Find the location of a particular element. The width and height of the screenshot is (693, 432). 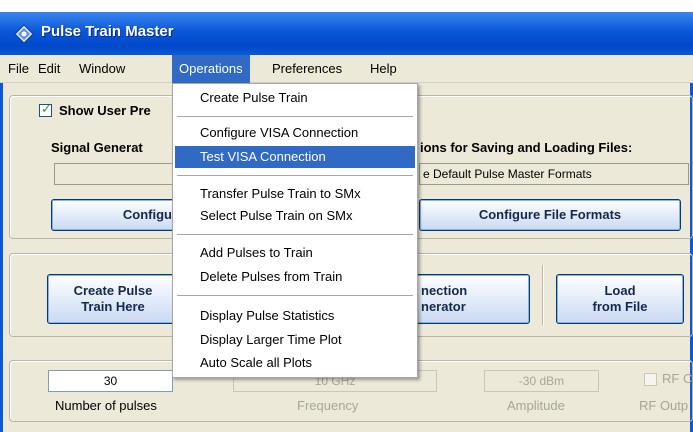

create-pulse-train-button: Create Pulse Train Here is located at coordinates (113, 299).